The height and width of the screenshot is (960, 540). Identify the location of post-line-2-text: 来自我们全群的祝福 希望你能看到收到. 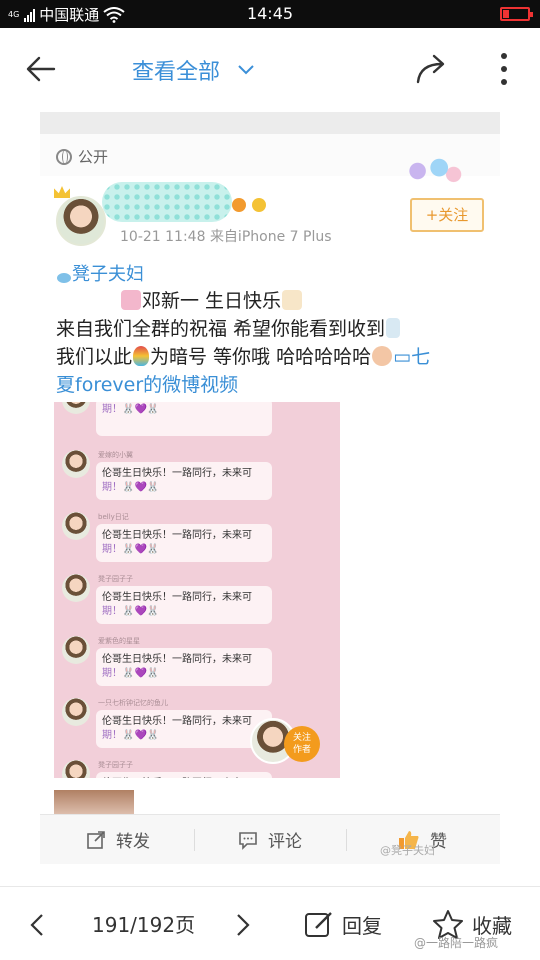
(221, 329).